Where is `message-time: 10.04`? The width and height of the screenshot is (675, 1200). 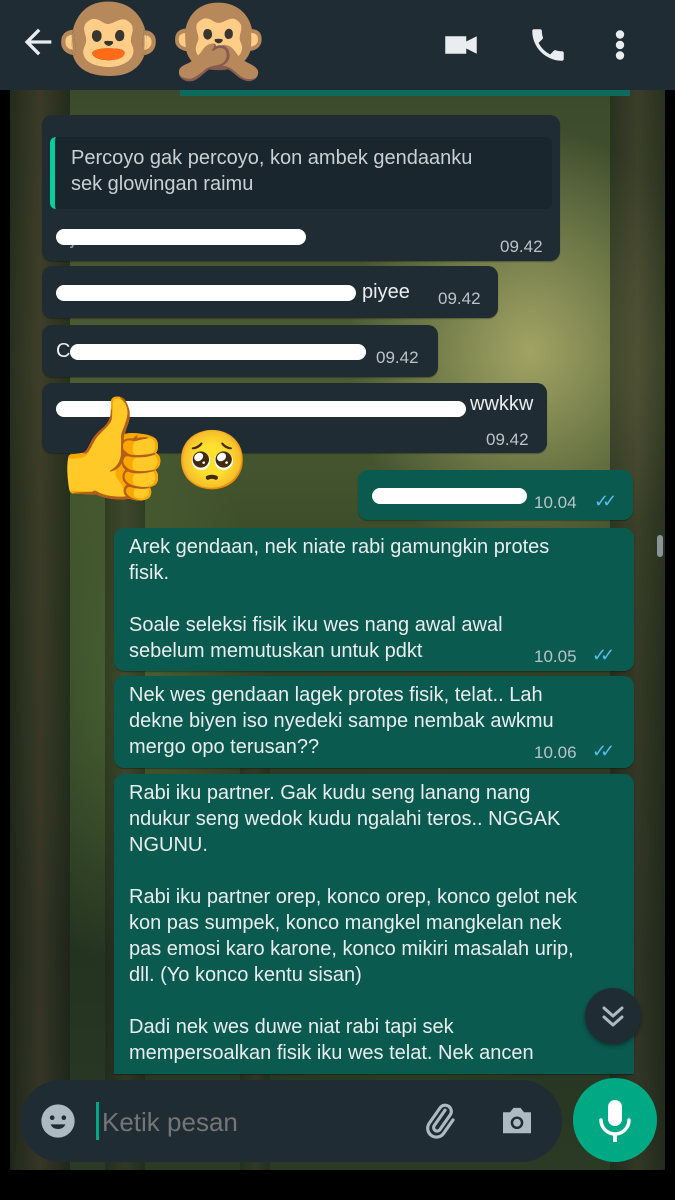 message-time: 10.04 is located at coordinates (555, 502).